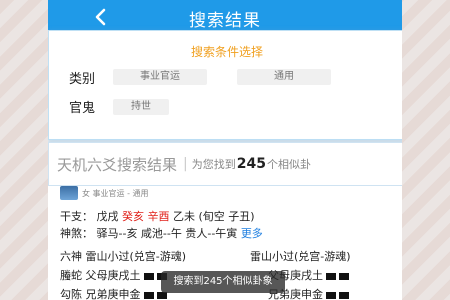 This screenshot has width=450, height=300. Describe the element at coordinates (167, 233) in the screenshot. I see `shensha-text: 驿马--亥 咸池--午 贵人--午寅` at that location.